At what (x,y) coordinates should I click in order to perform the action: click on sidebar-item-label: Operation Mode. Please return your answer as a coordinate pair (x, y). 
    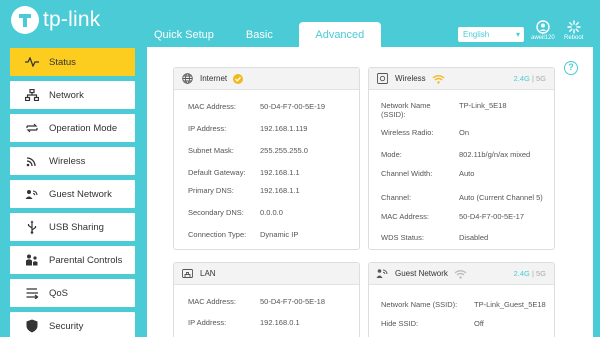
    Looking at the image, I should click on (83, 128).